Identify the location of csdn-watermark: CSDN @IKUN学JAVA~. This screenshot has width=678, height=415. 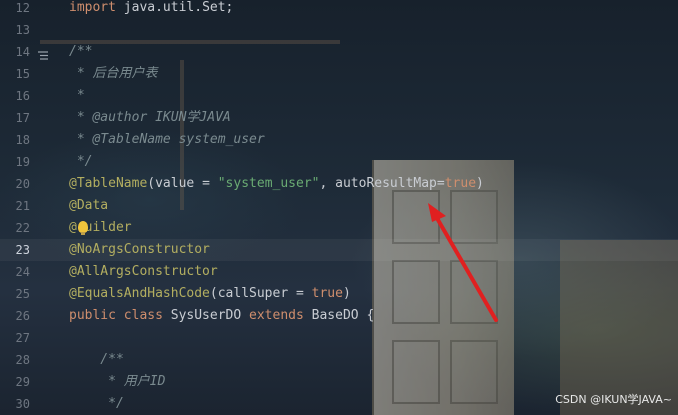
(613, 399).